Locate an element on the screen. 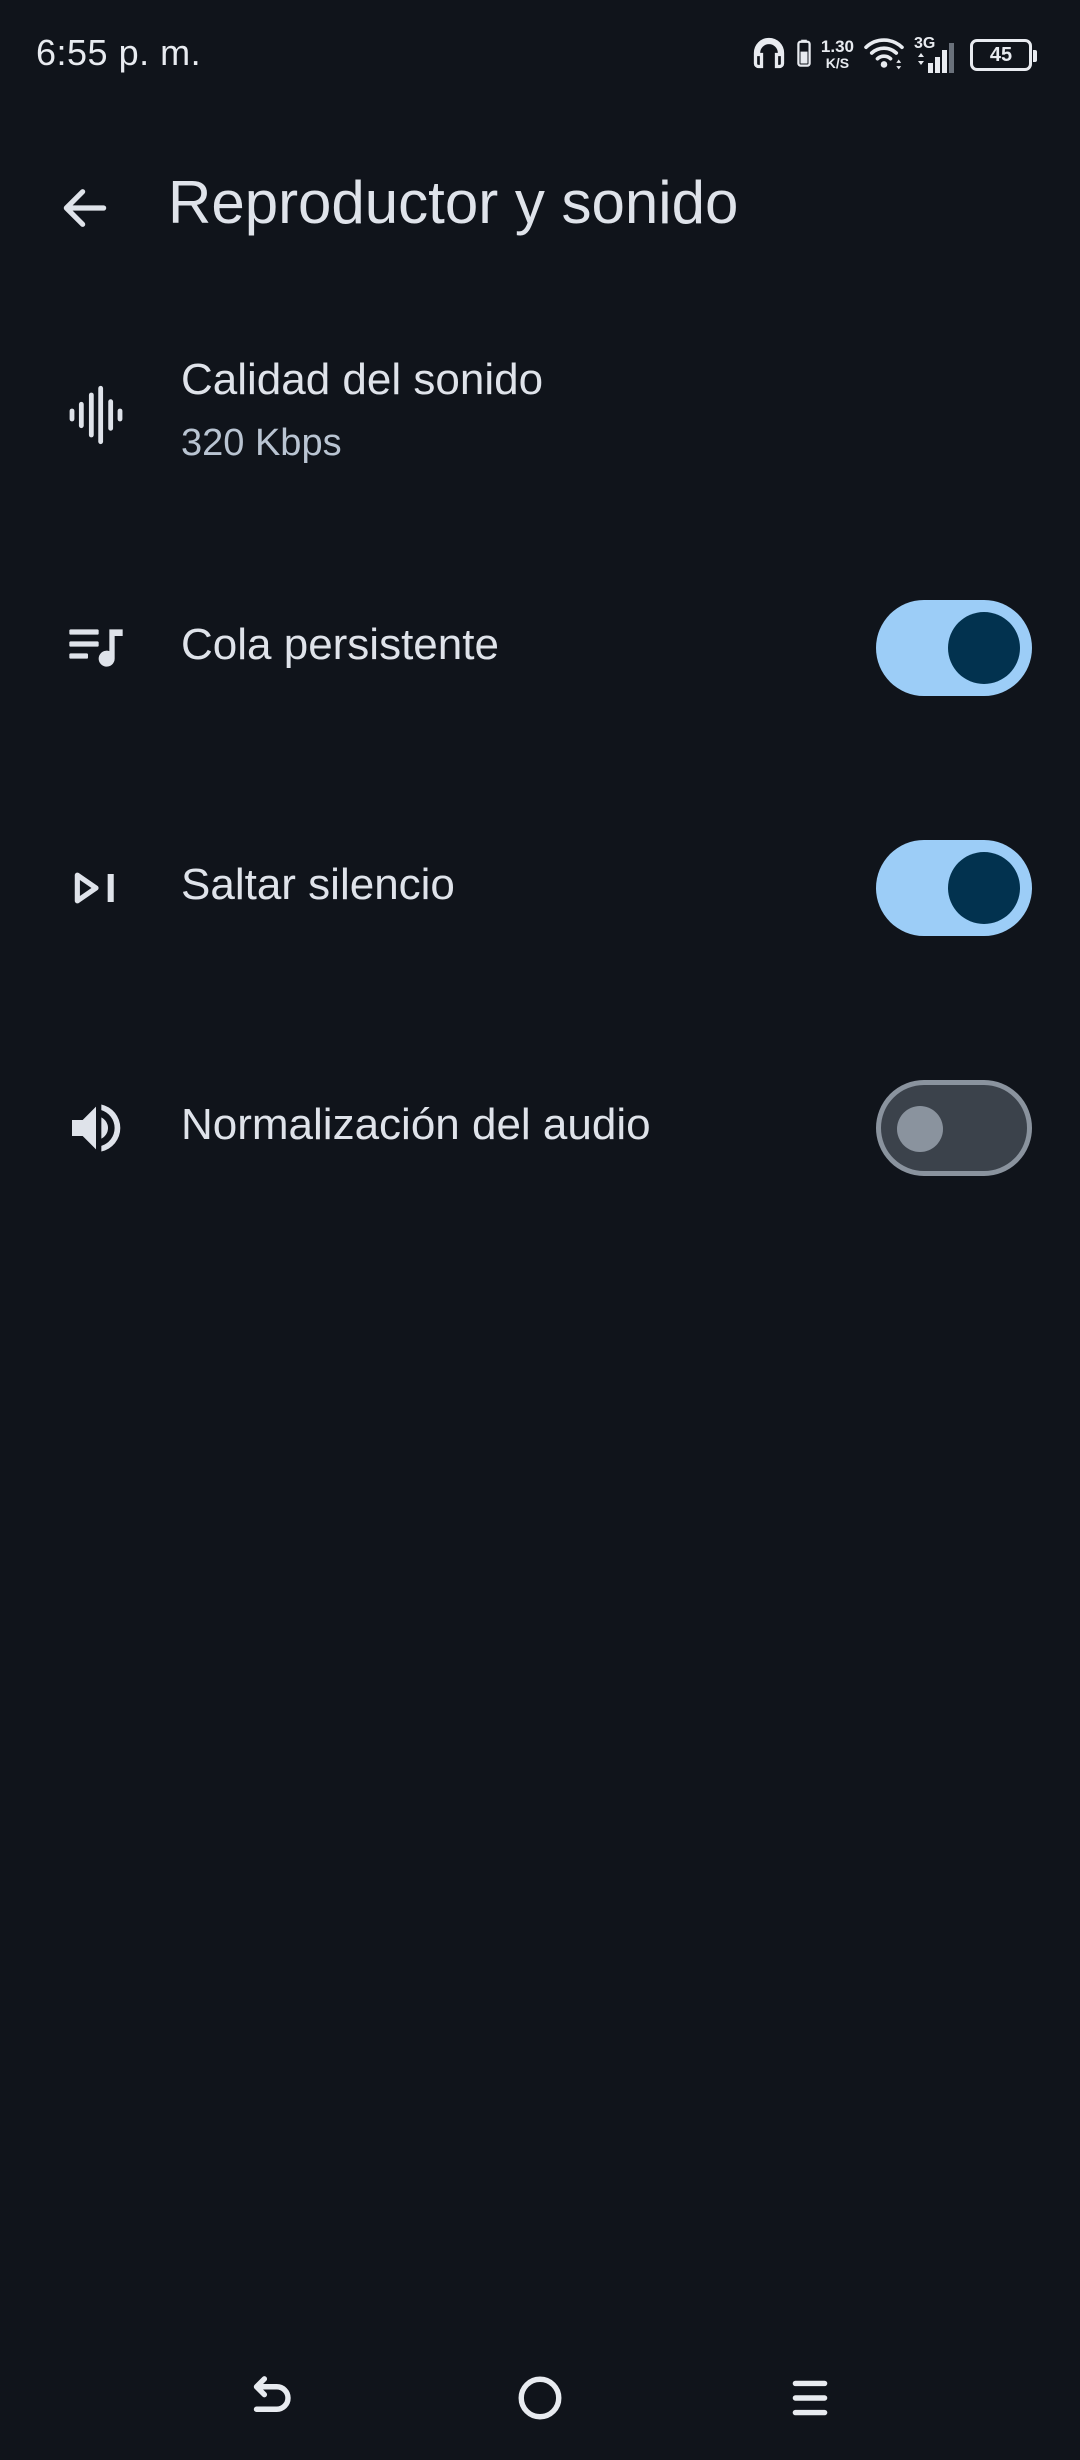  home-nav-icon is located at coordinates (540, 2400).